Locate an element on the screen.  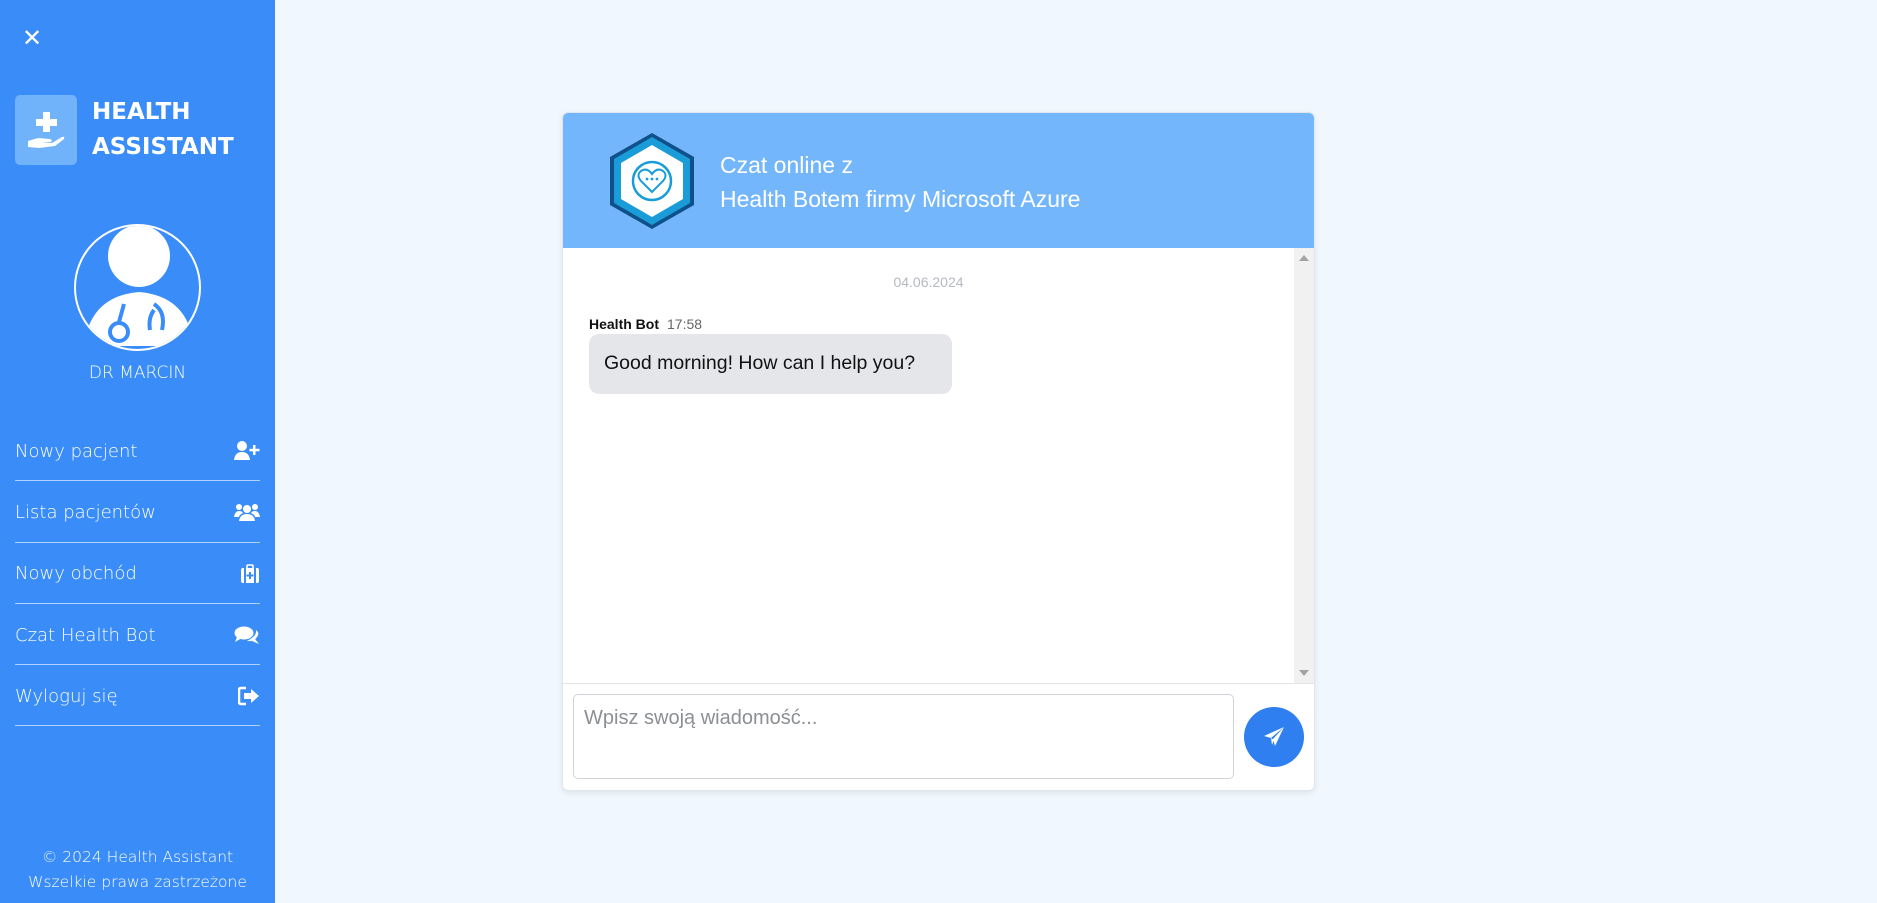
sidebar-item-chat-health-bot: Czat Health Bot is located at coordinates (137, 635).